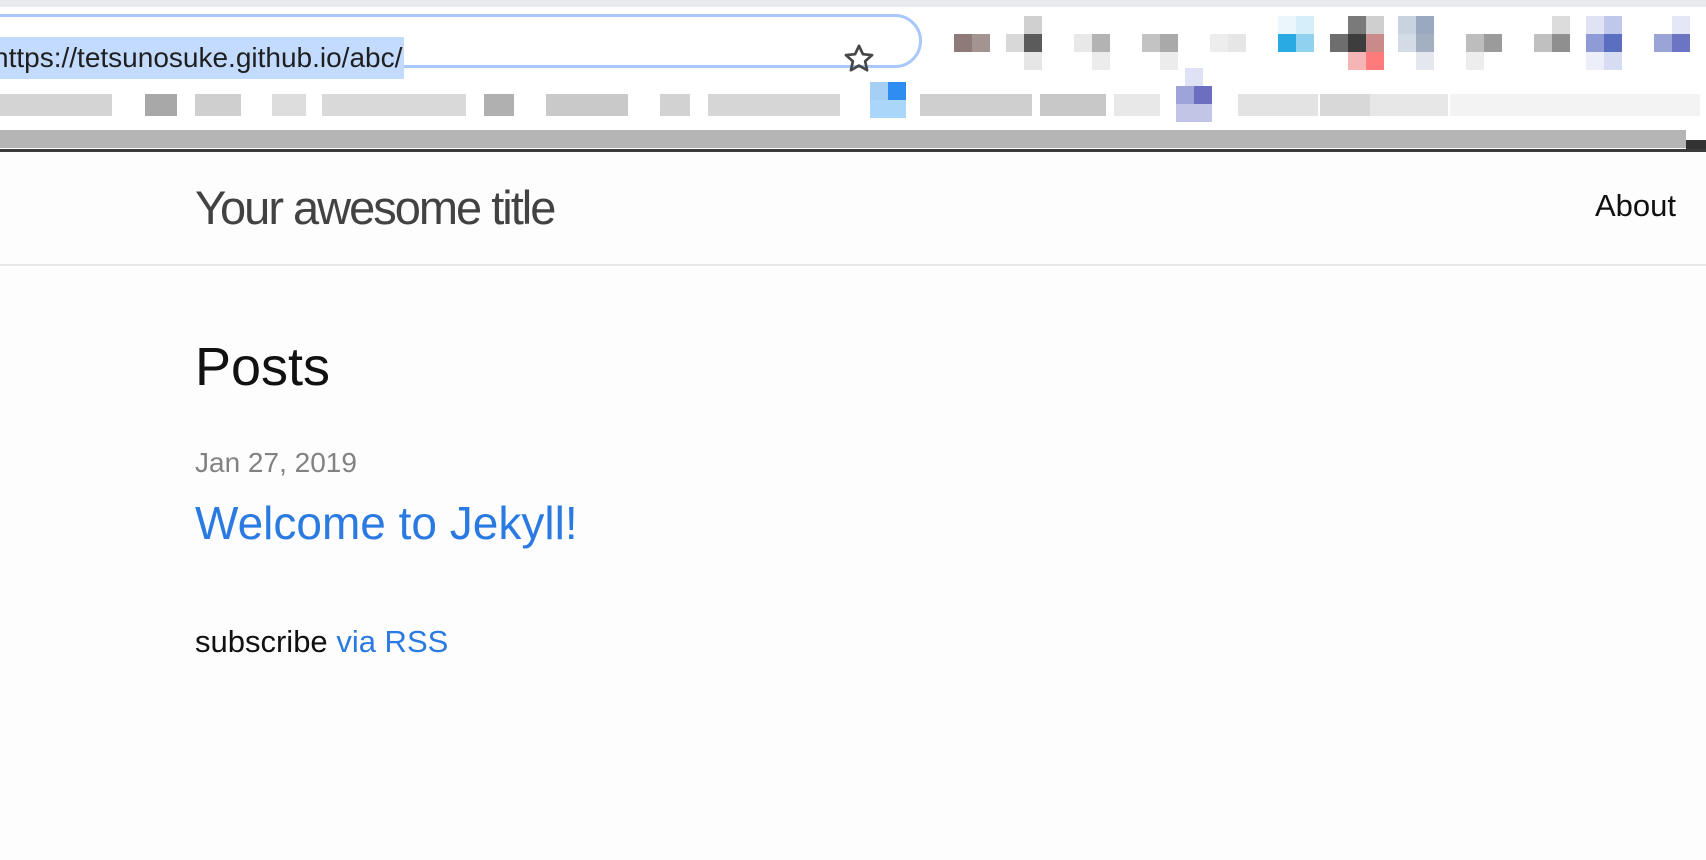  Describe the element at coordinates (853, 209) in the screenshot. I see `site-header: Your awesome title About` at that location.